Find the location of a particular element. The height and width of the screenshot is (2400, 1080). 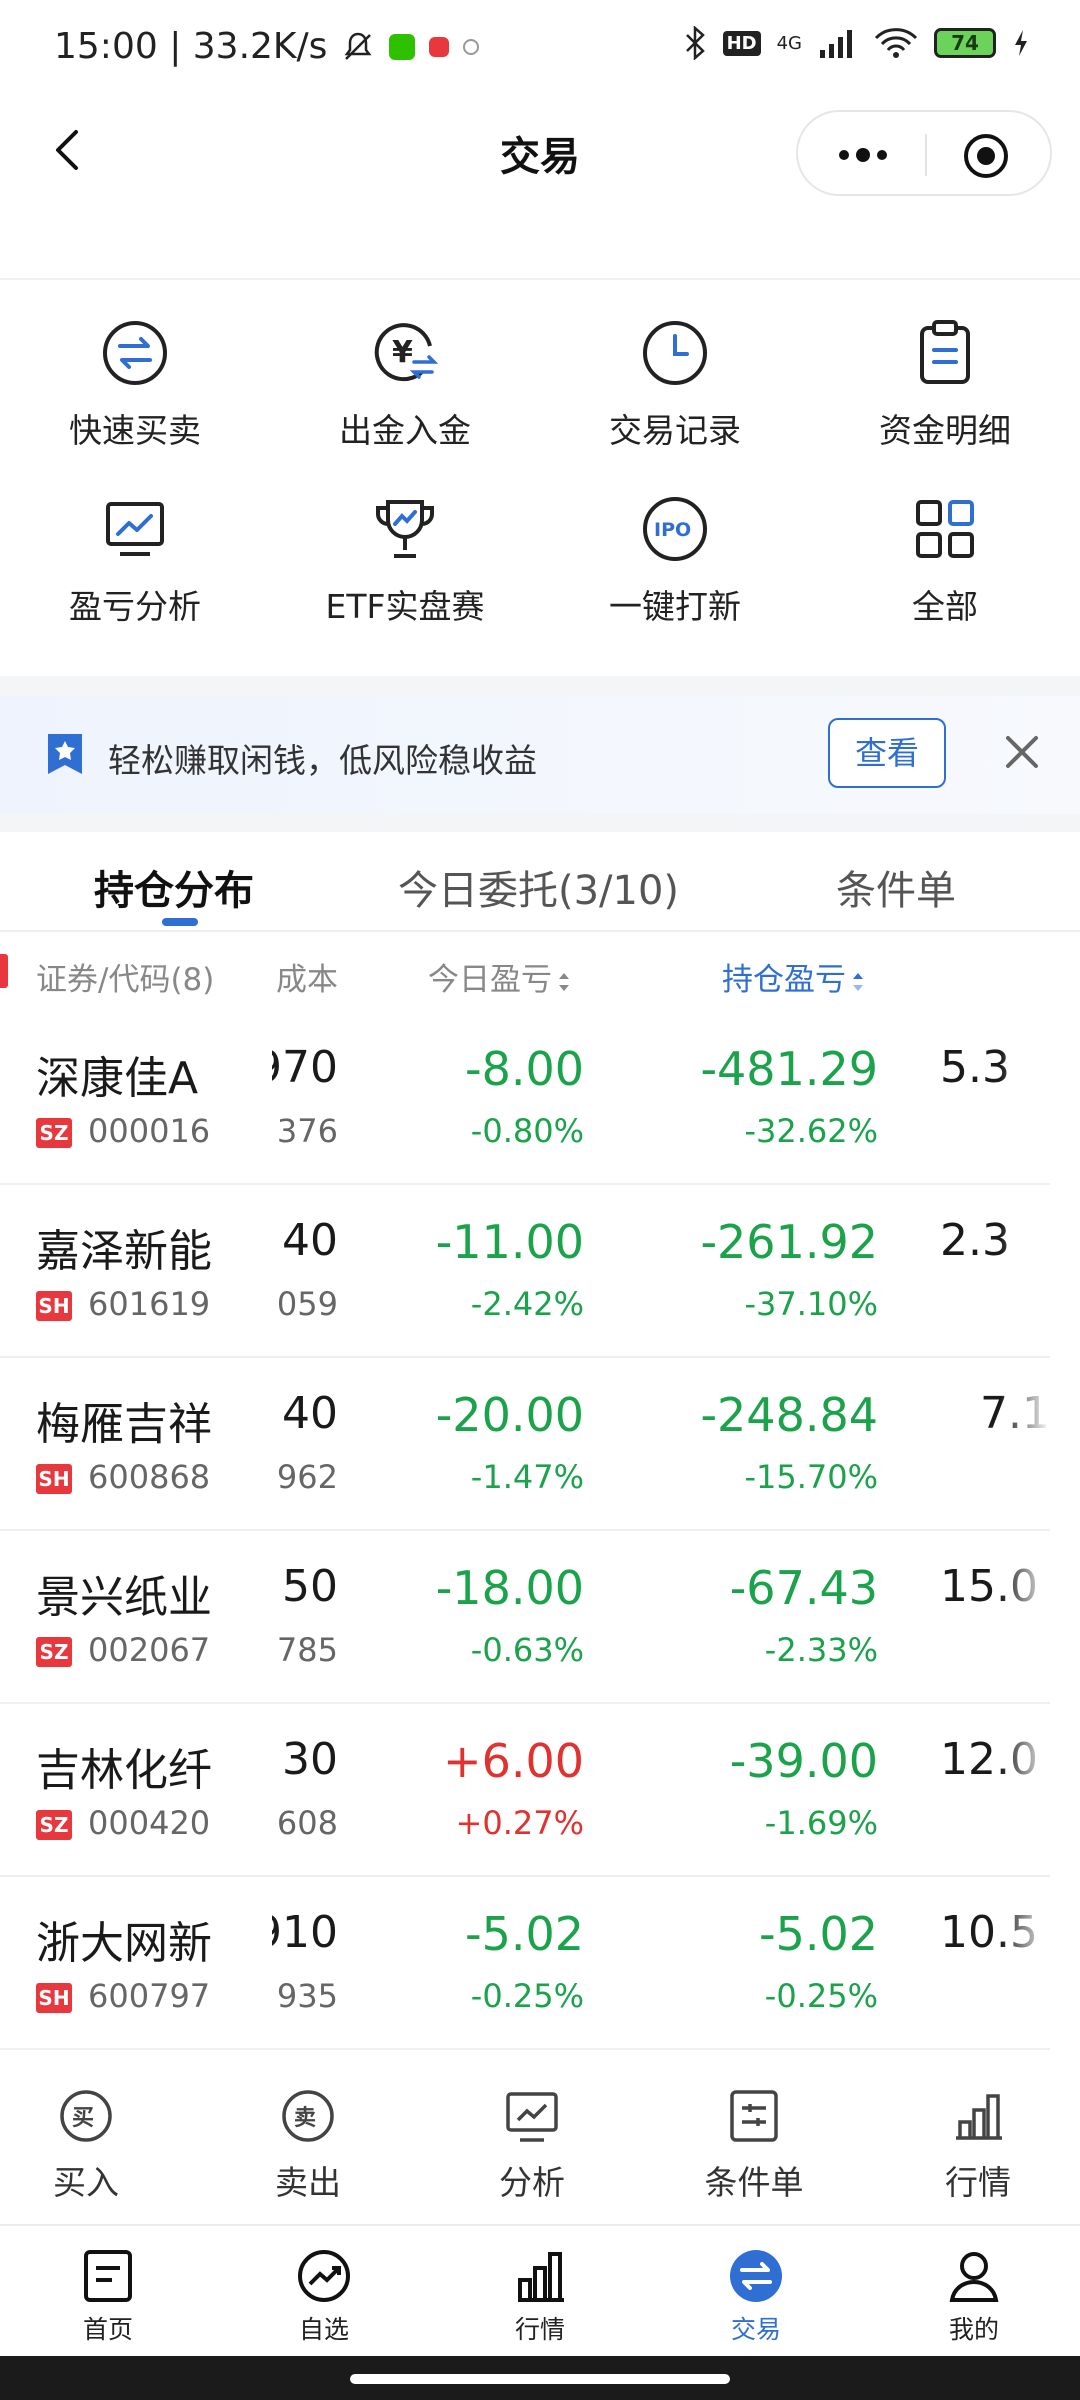

quick-action-label: 全部 is located at coordinates (945, 606).